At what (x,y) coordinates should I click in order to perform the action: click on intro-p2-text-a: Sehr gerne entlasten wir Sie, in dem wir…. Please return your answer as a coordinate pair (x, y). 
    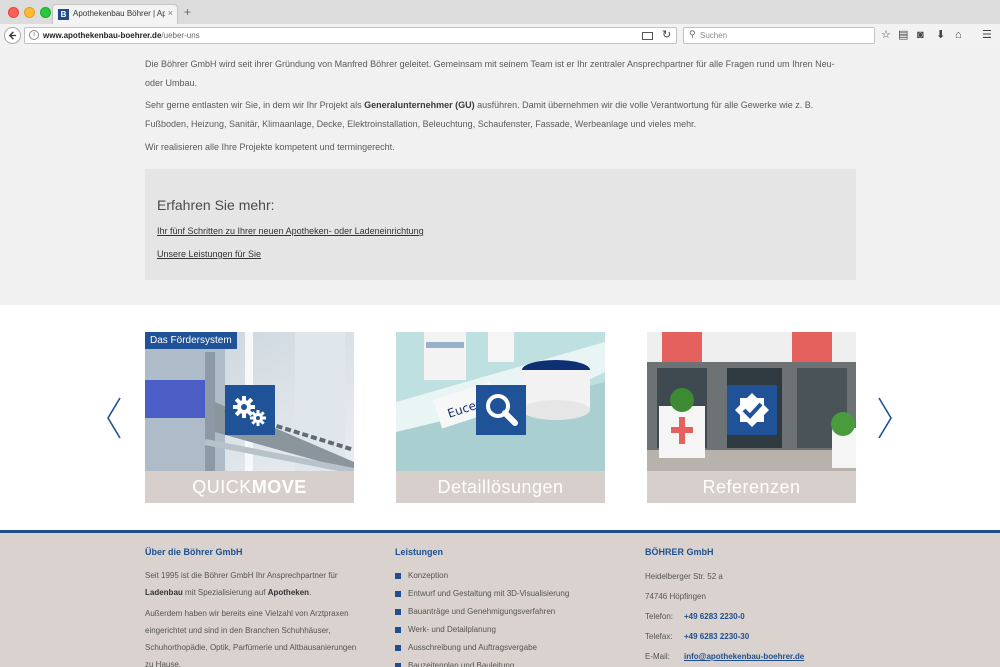
    Looking at the image, I should click on (255, 105).